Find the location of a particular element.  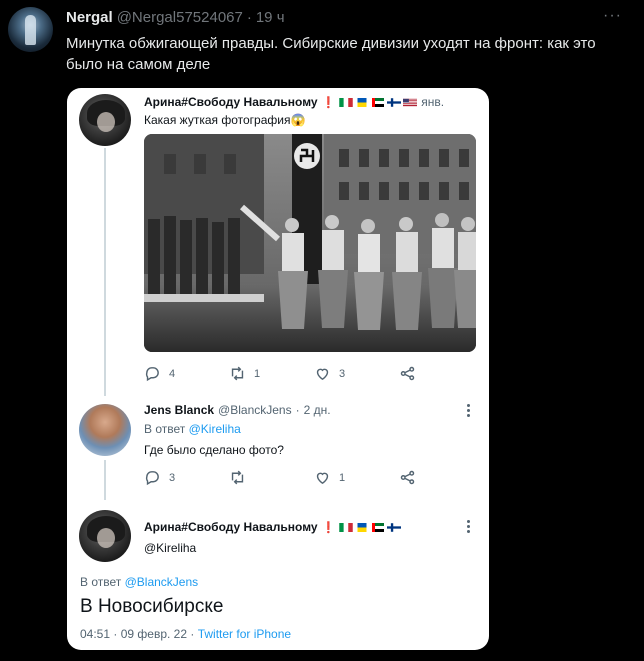

tweet-time: 19 ч is located at coordinates (270, 17).